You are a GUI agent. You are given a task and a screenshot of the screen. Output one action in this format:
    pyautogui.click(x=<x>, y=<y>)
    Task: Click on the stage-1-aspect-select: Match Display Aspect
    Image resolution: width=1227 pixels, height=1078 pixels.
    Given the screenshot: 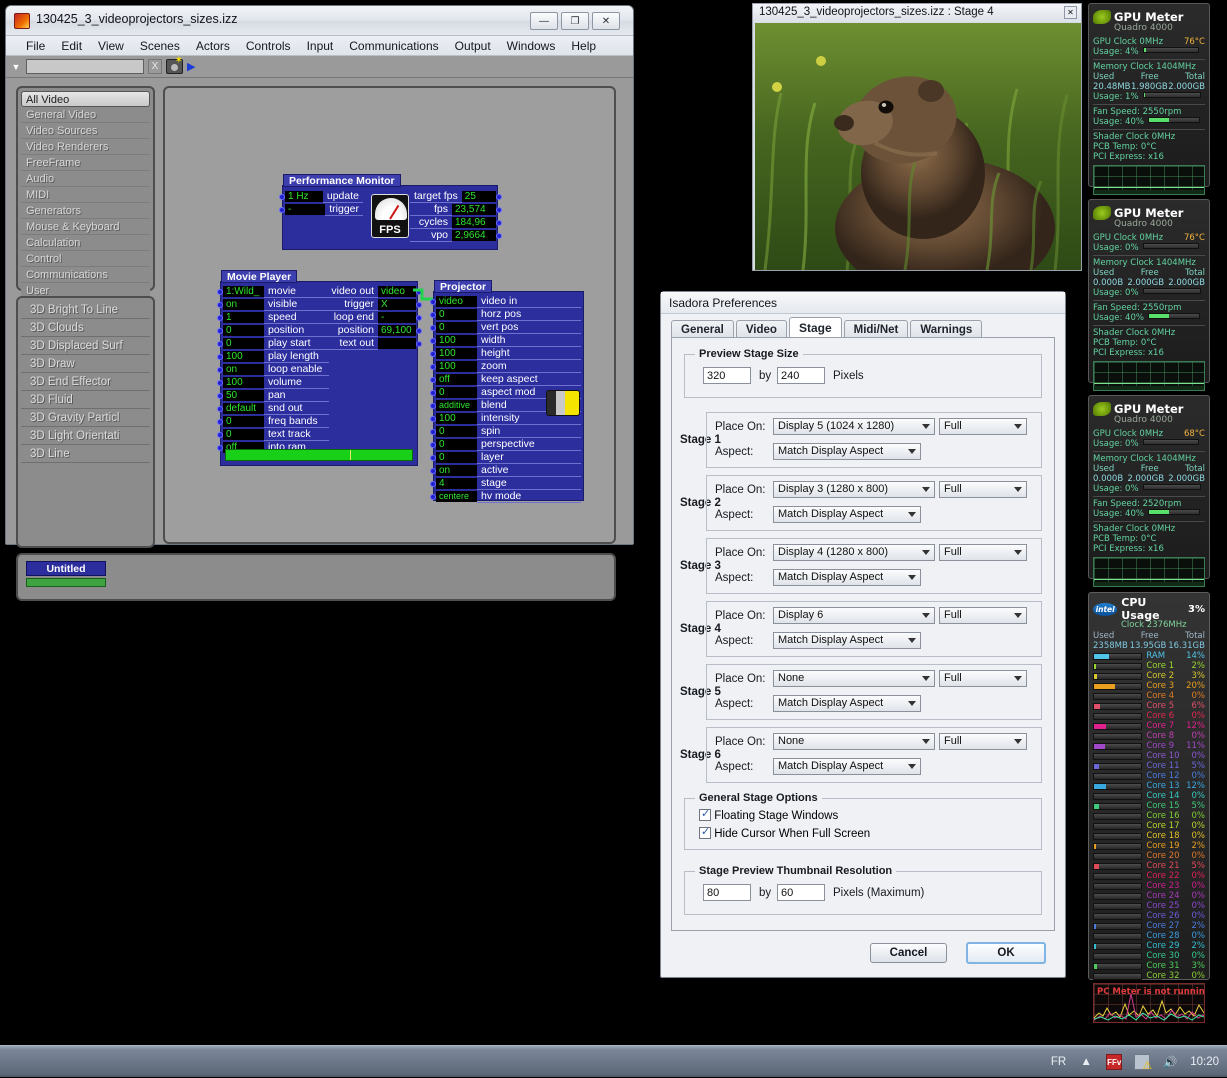 What is the action you would take?
    pyautogui.click(x=847, y=451)
    